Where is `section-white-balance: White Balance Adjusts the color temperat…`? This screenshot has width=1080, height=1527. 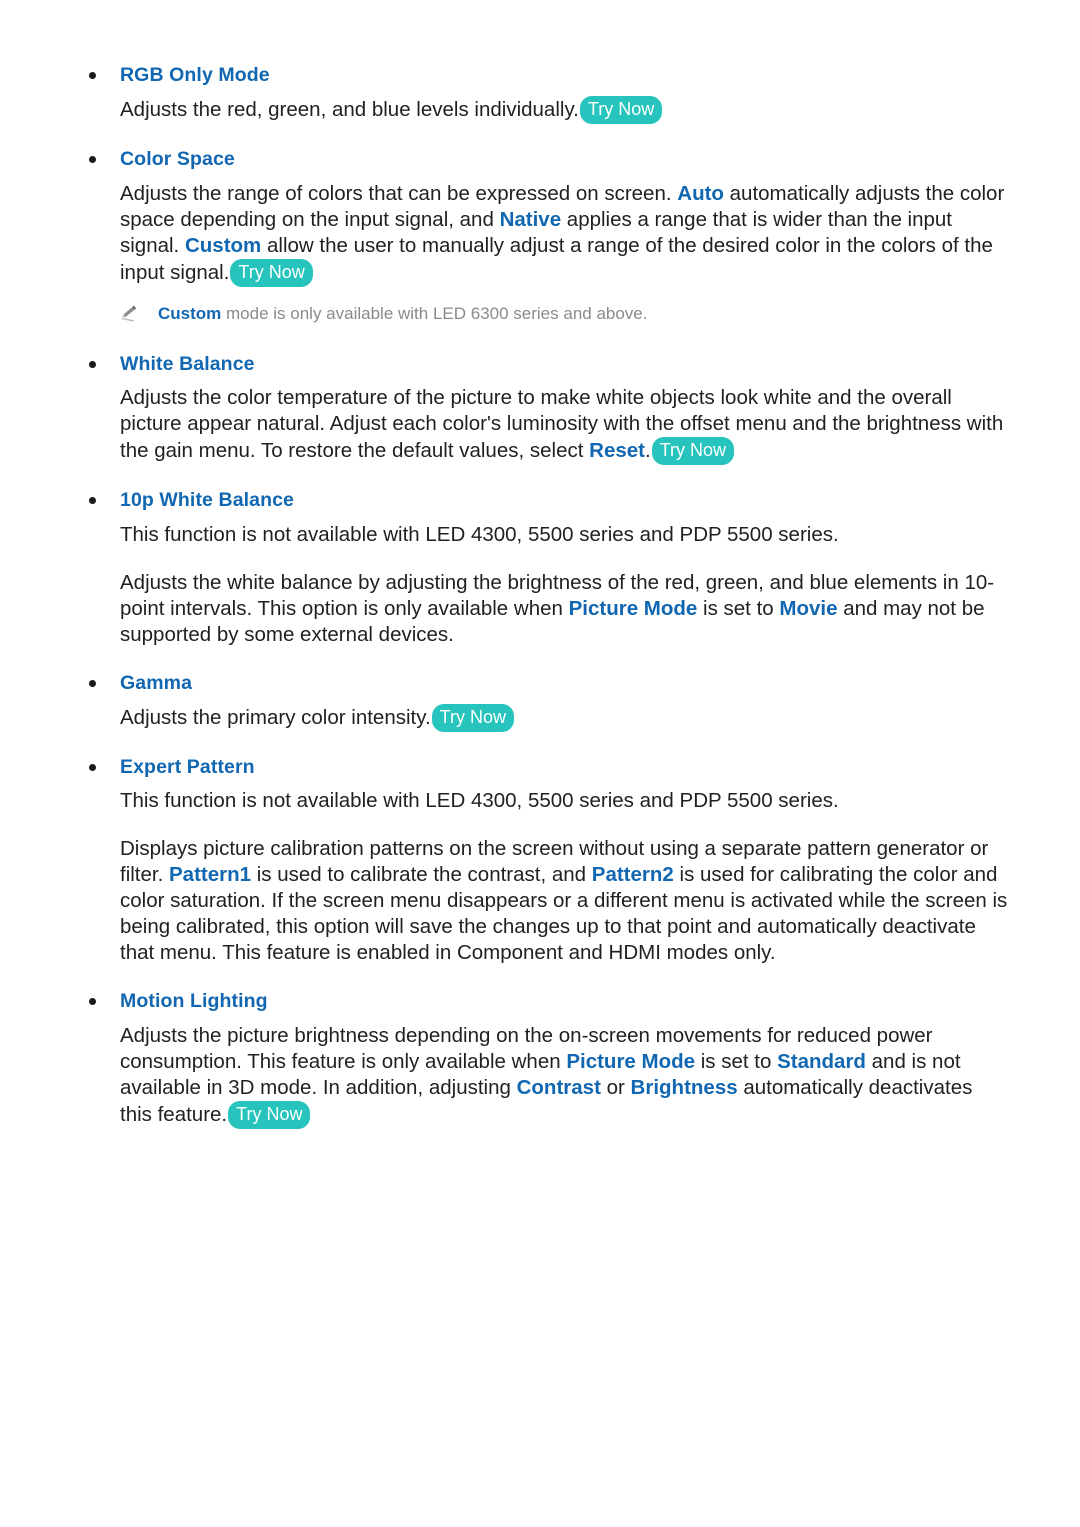 section-white-balance: White Balance Adjusts the color temperat… is located at coordinates (544, 408).